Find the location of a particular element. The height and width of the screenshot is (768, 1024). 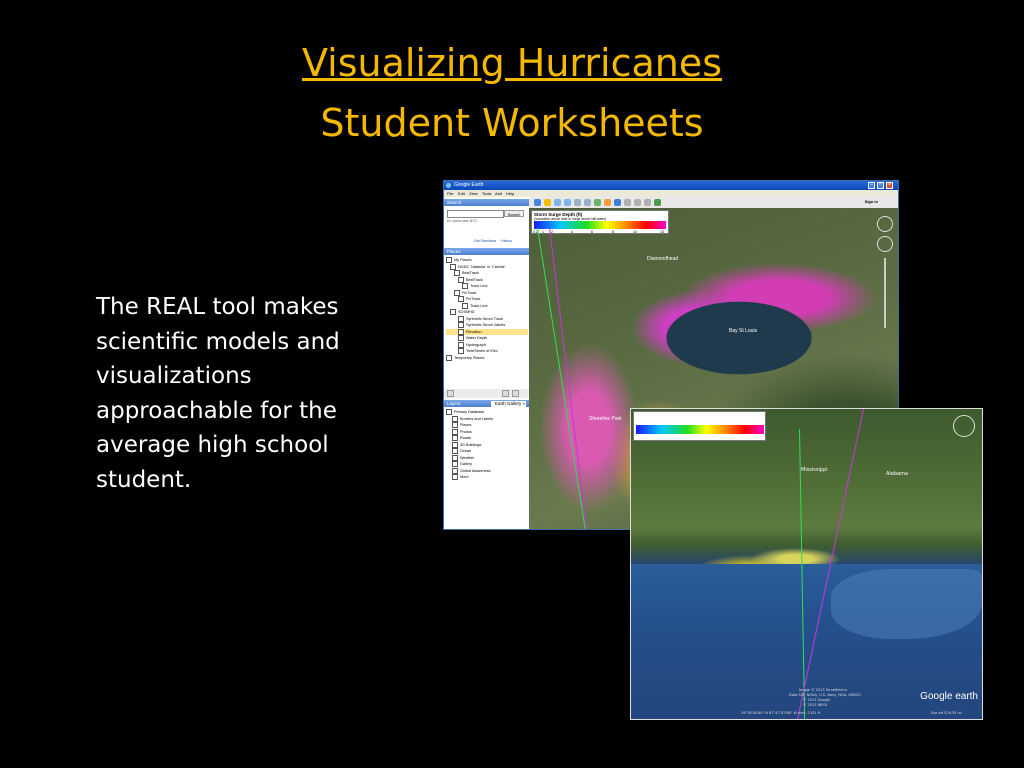

credit-line: Data SIO, NOAA, U.S. Navy, NGA, GEBCO is located at coordinates (825, 695).